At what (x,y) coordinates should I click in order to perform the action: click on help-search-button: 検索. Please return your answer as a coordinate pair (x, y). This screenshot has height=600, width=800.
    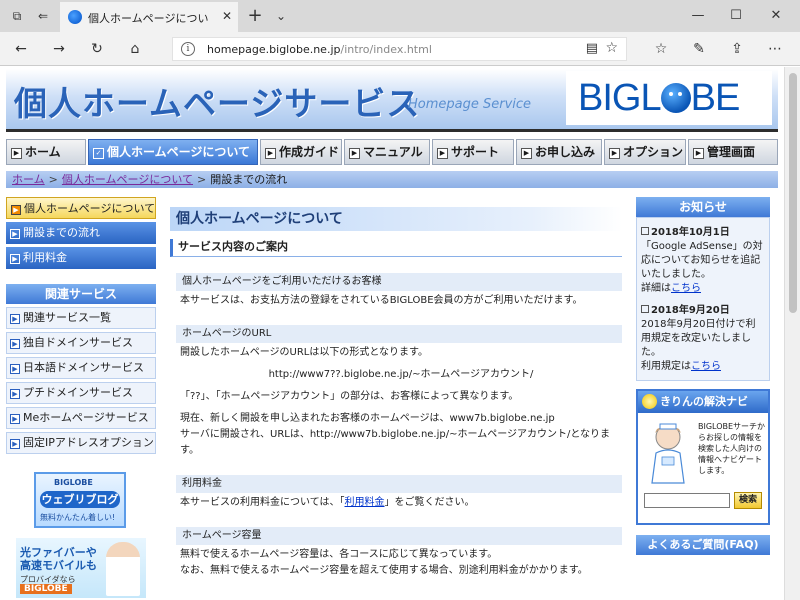
    Looking at the image, I should click on (748, 500).